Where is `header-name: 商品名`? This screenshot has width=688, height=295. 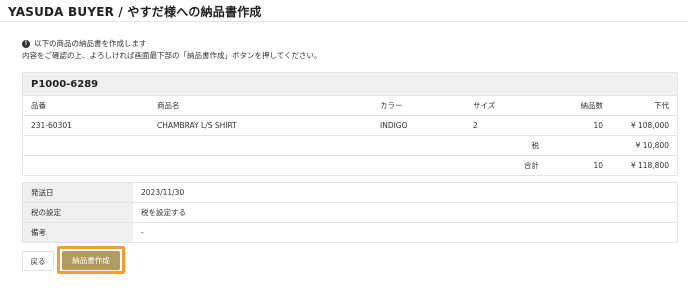 header-name: 商品名 is located at coordinates (268, 105).